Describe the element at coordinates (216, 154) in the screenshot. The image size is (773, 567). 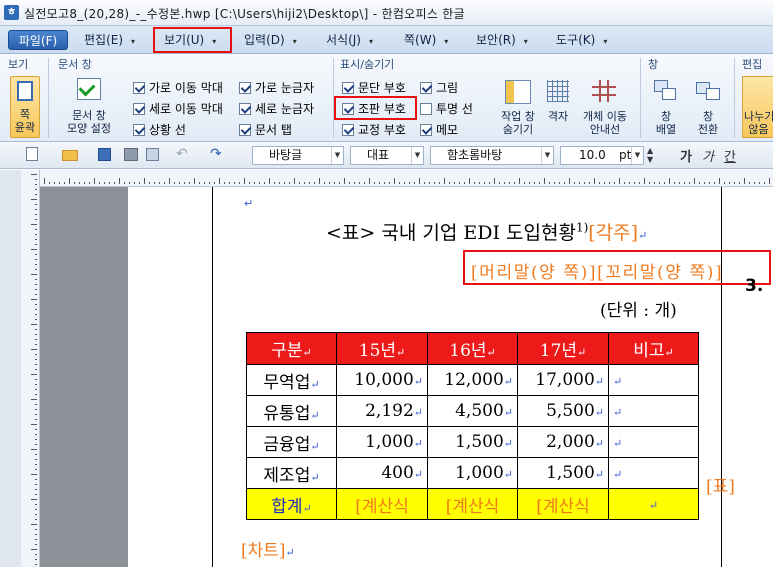
I see `redo-icon: ↷` at that location.